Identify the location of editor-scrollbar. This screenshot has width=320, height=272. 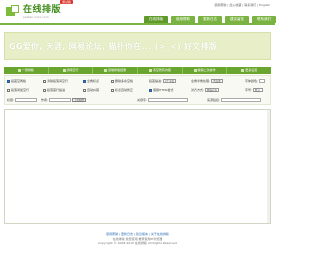
(268, 166).